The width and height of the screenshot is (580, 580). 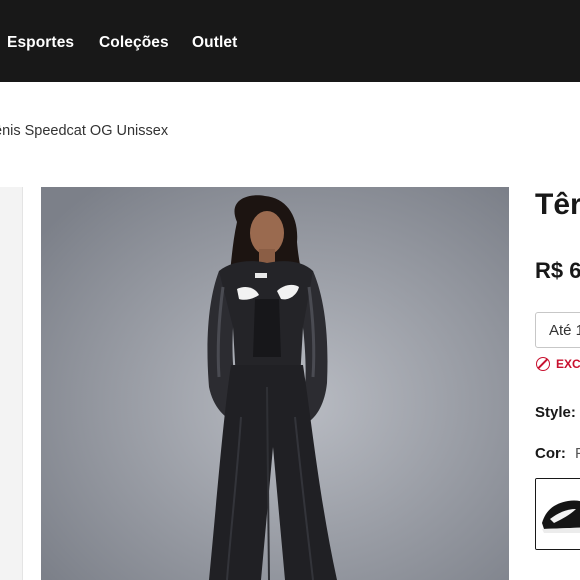 I want to click on top-navigation: Esportes Coleções Outlet, so click(x=290, y=41).